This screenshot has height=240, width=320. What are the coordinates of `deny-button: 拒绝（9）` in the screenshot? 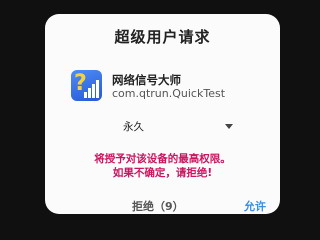 It's located at (158, 206).